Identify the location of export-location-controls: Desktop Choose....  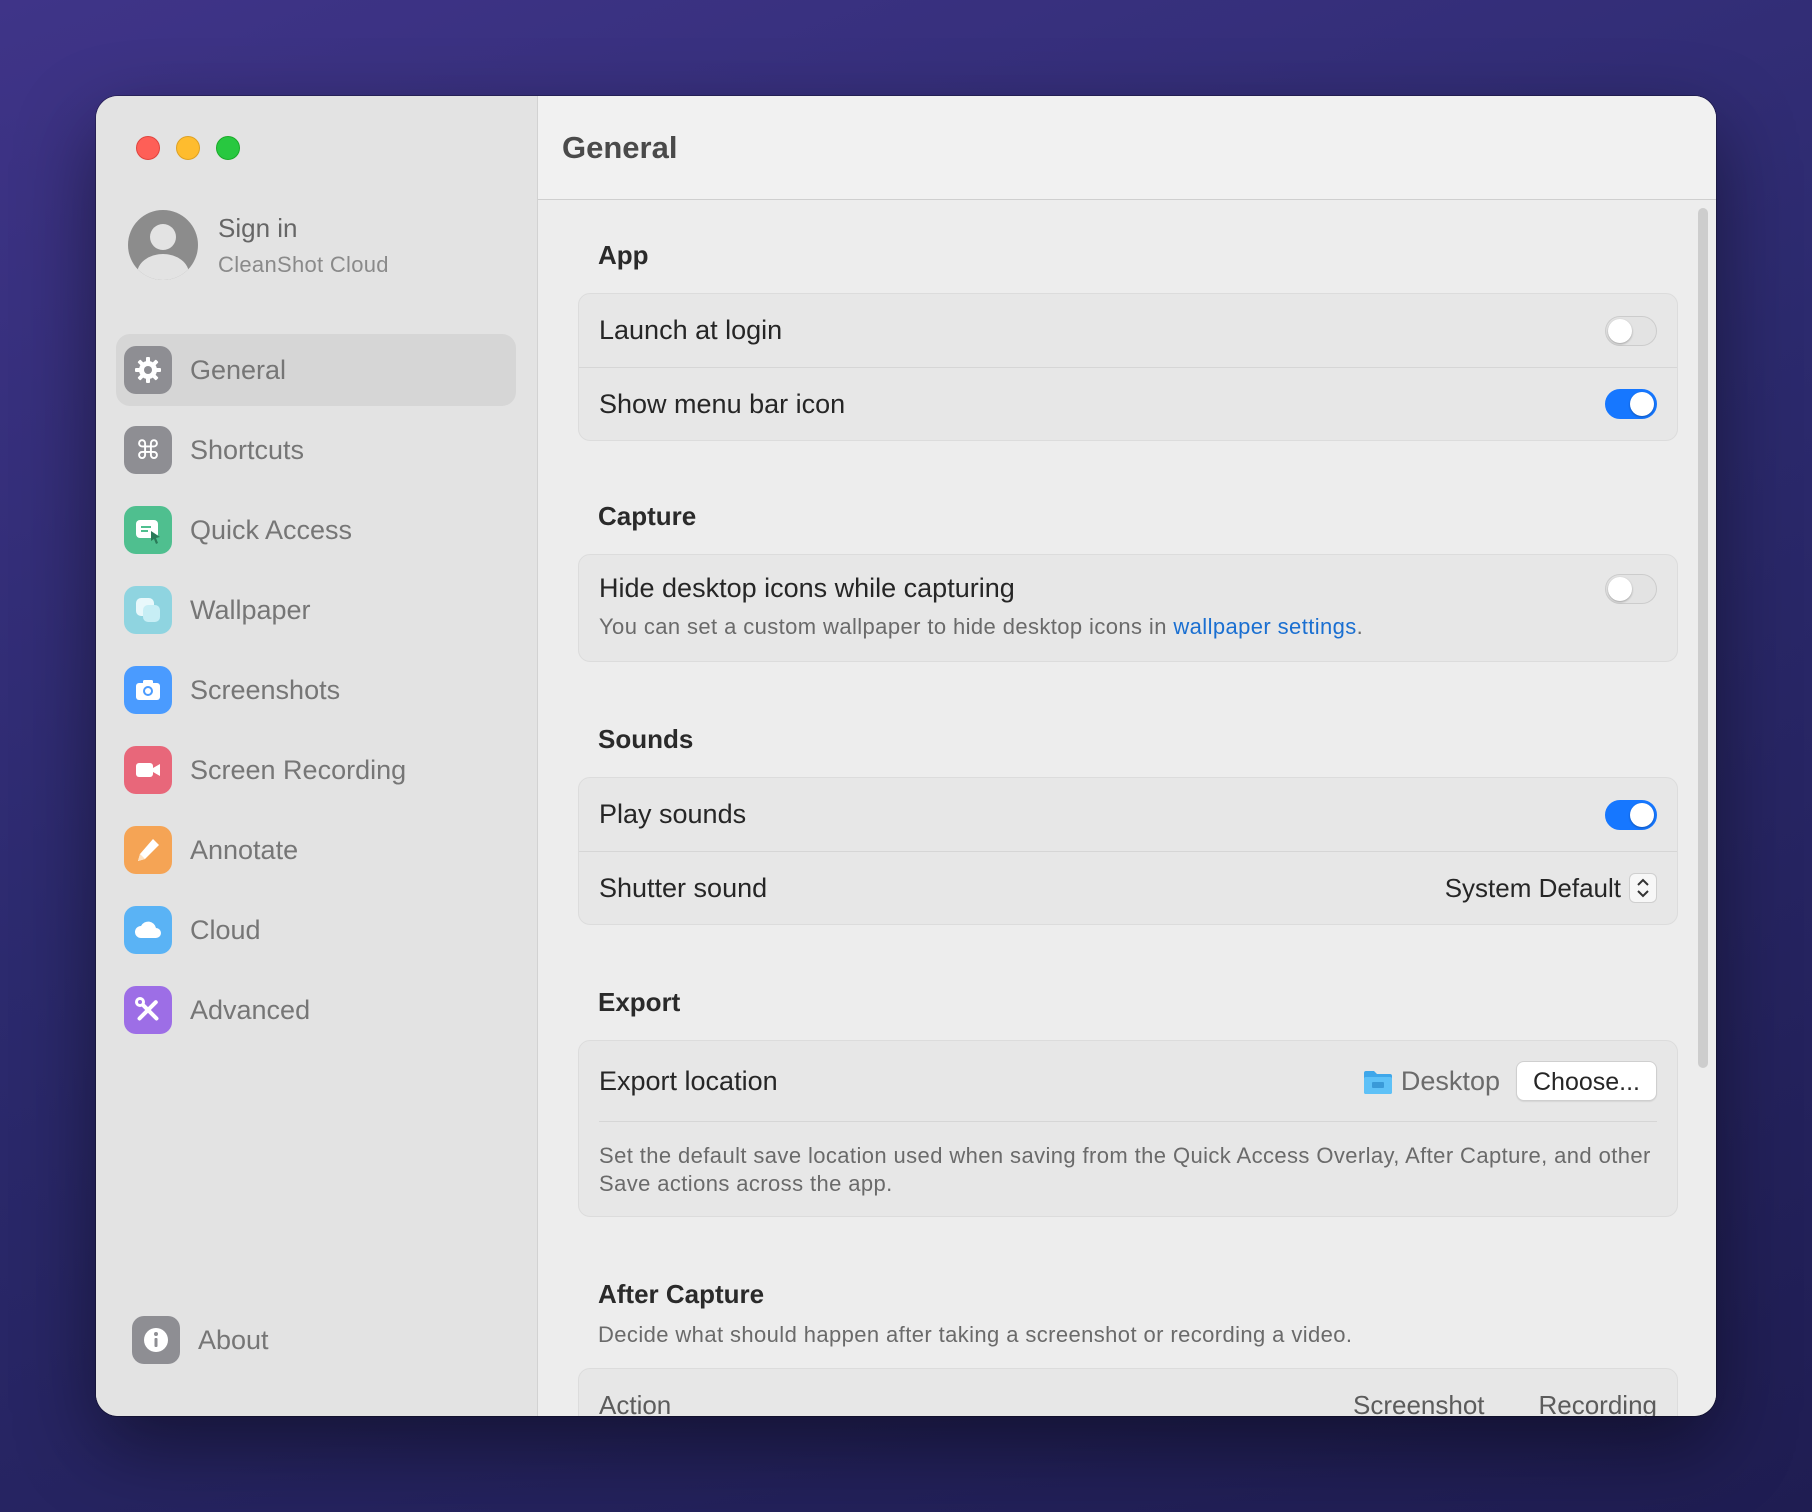
(1510, 1081).